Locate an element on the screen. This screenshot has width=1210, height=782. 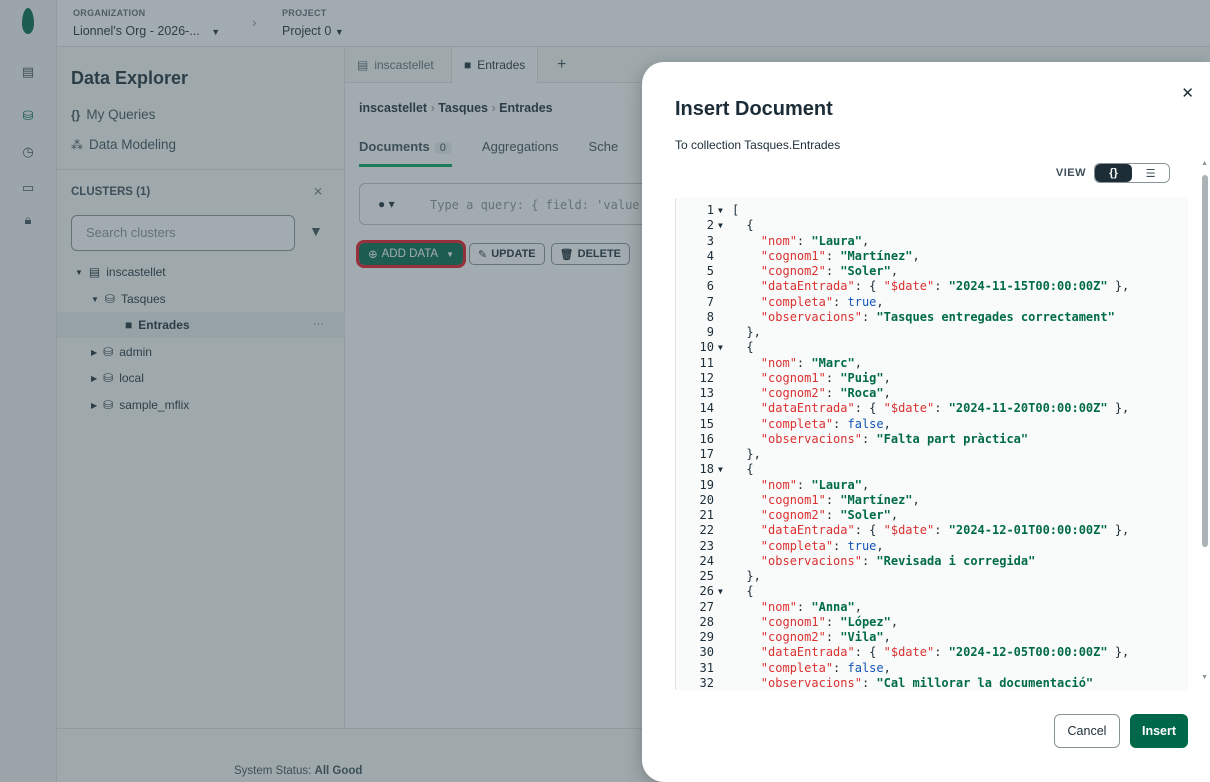
line-number: 15 is located at coordinates (706, 423).